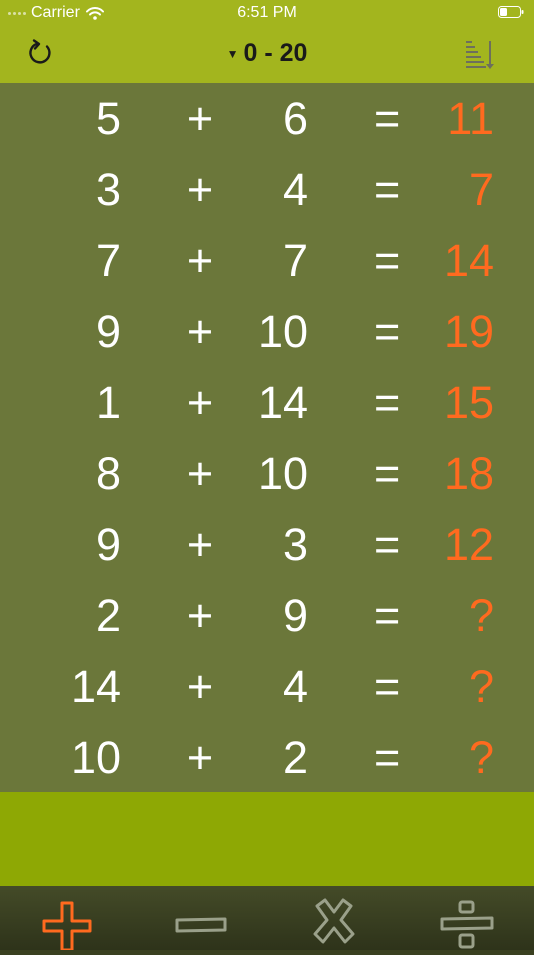 The image size is (534, 955). I want to click on operand-a: 5, so click(108, 118).